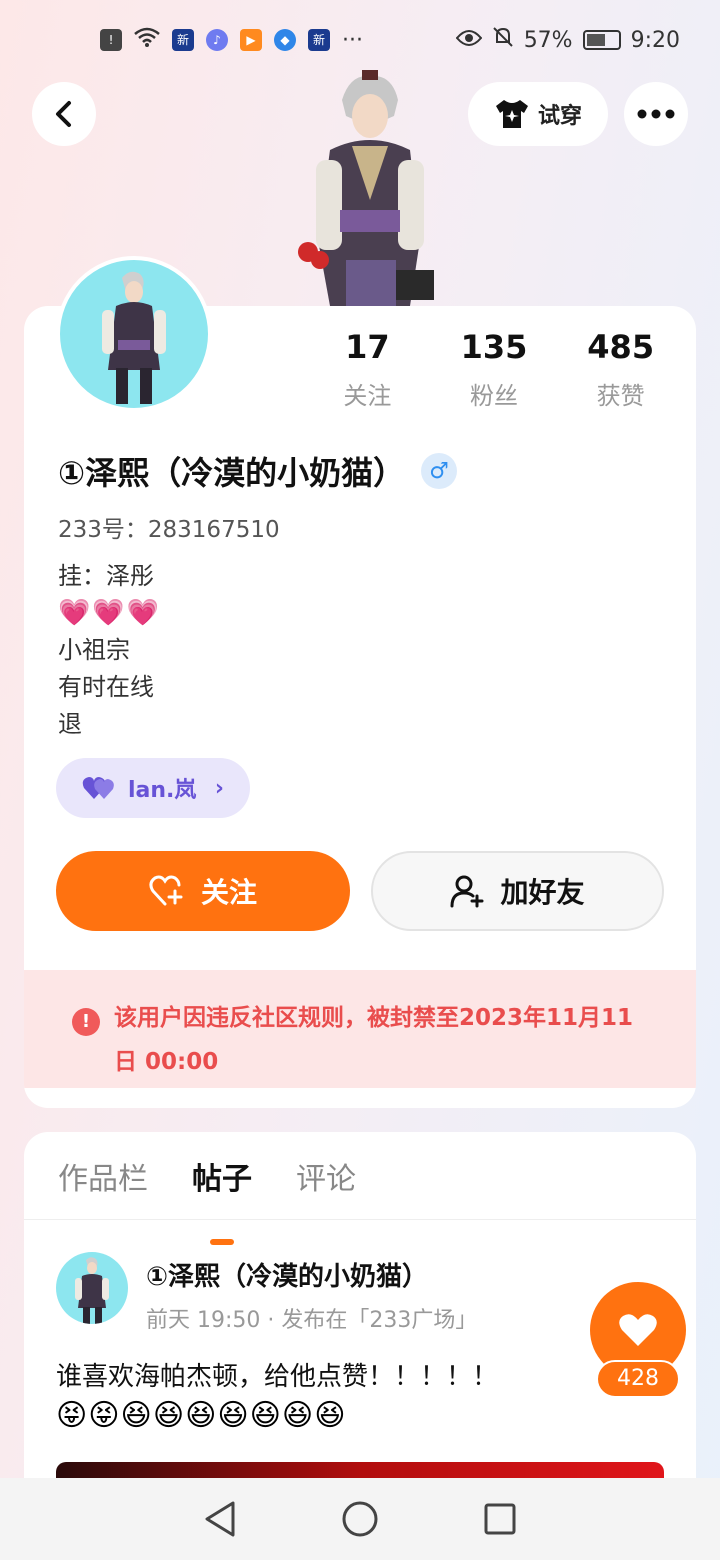  What do you see at coordinates (70, 724) in the screenshot?
I see `bio-line: 退` at bounding box center [70, 724].